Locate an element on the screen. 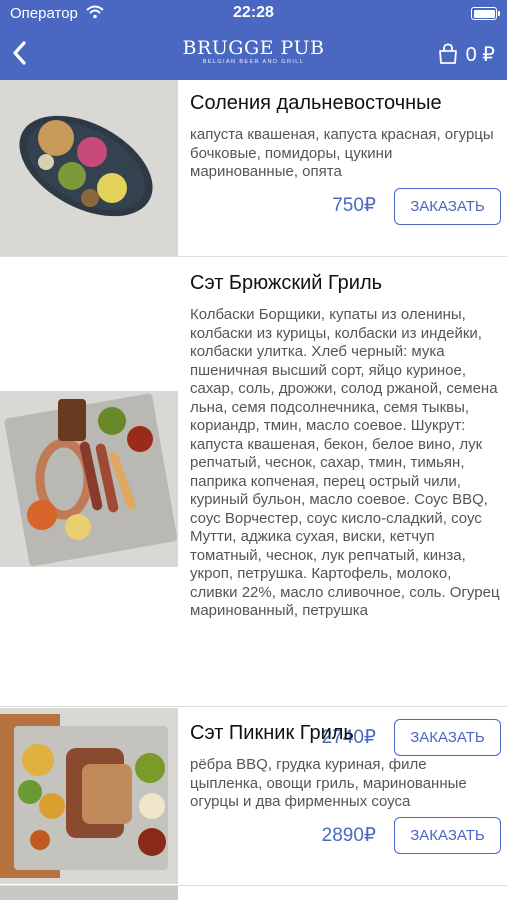  brand-logo: BRUGGE PUB BELGIAN BEER AND GRILL is located at coordinates (253, 51).